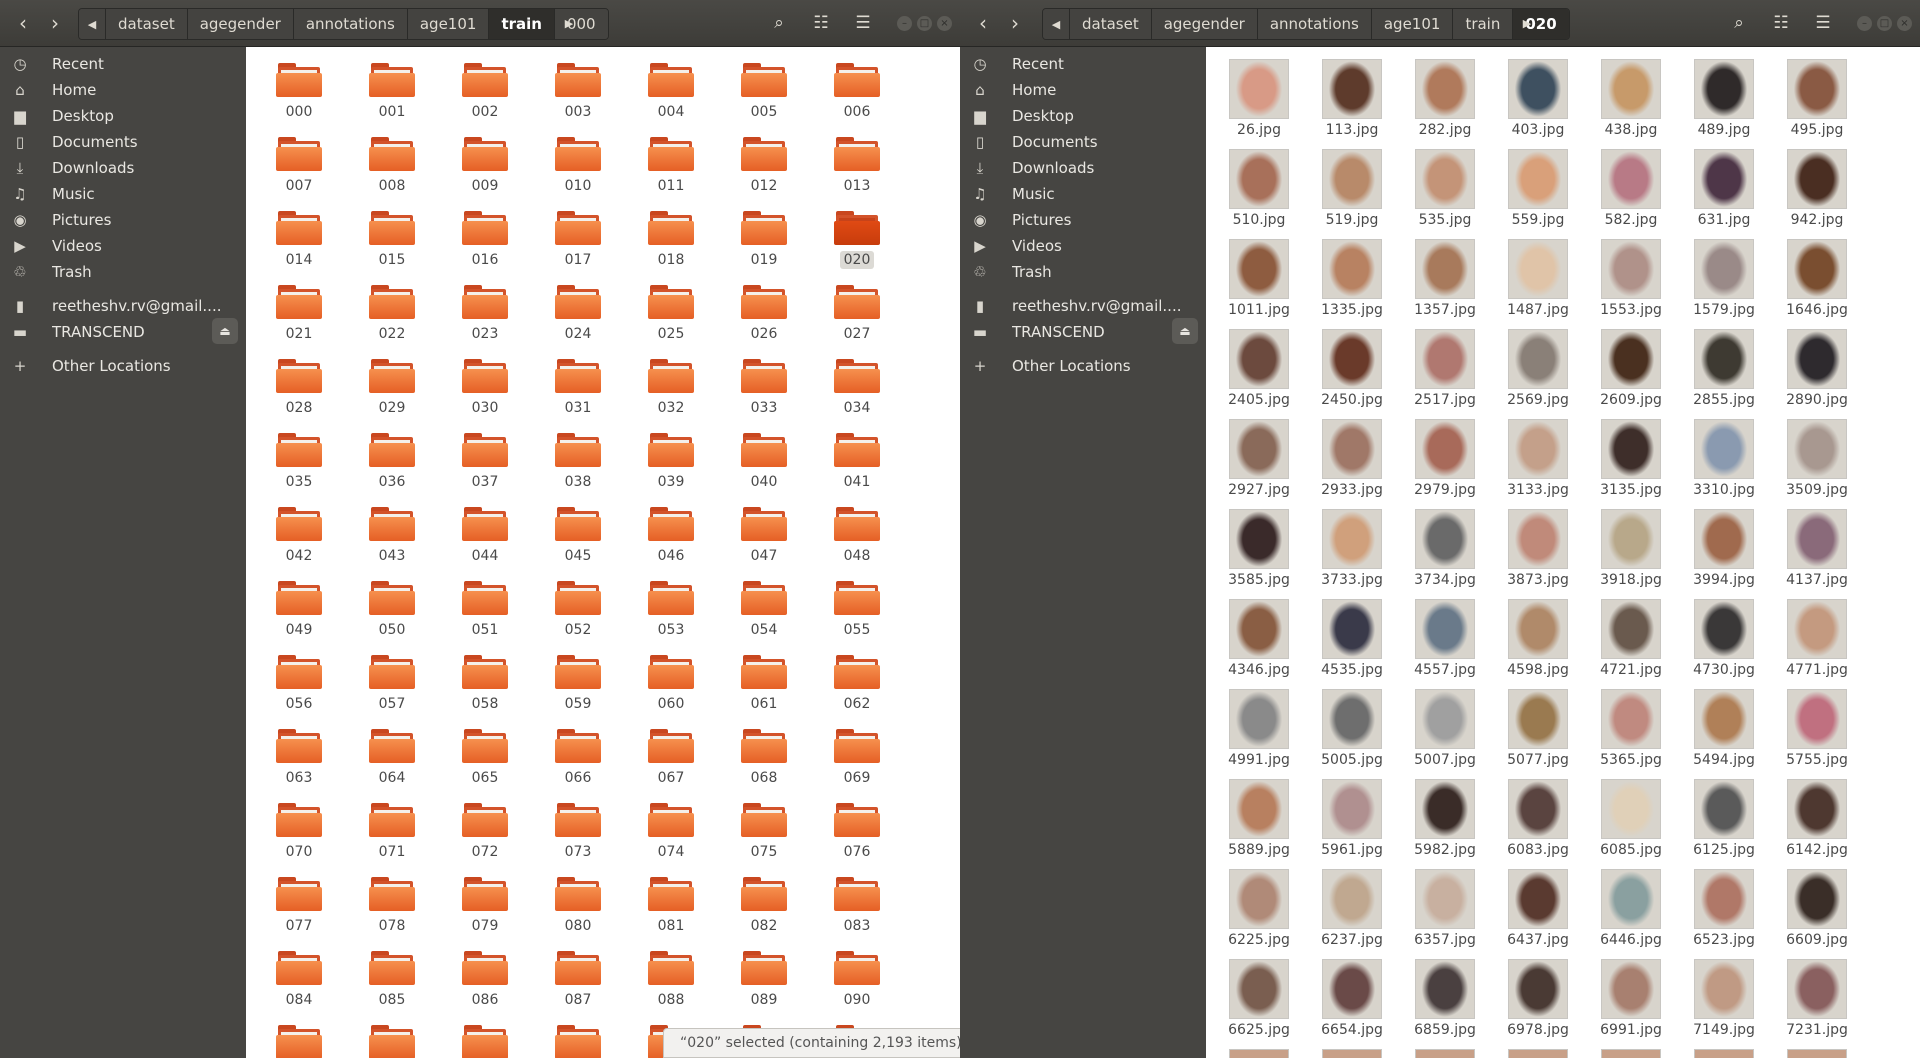 This screenshot has width=1920, height=1058. Describe the element at coordinates (764, 91) in the screenshot. I see `folder-item: 005` at that location.